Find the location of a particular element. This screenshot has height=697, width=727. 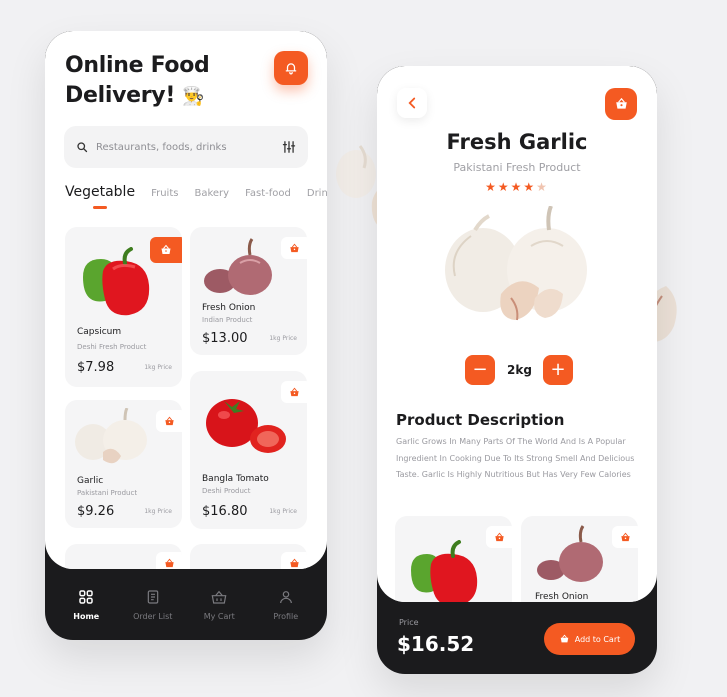

tab-fruits: Fruits is located at coordinates (164, 193).